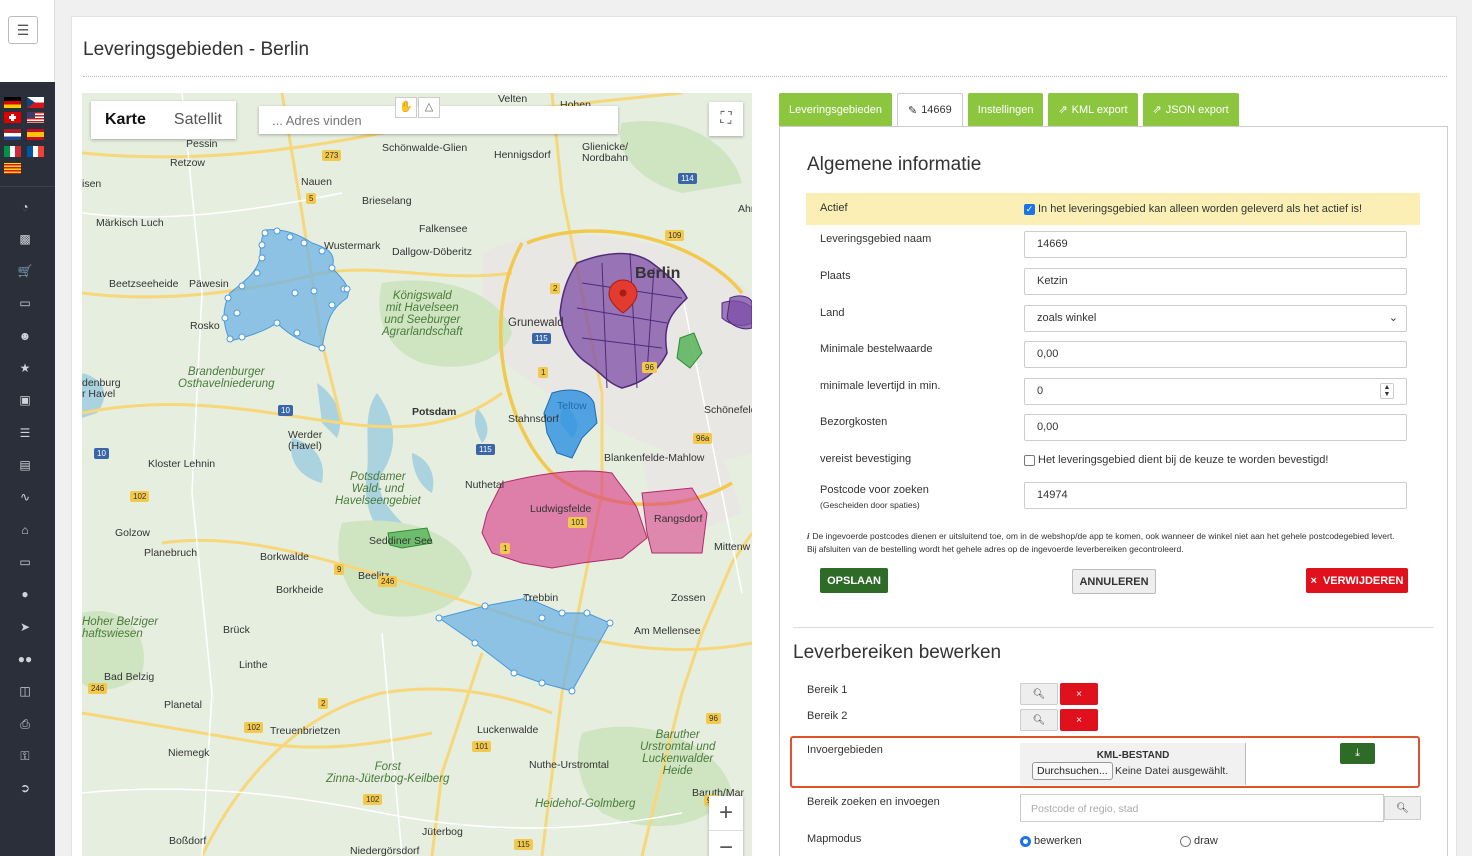  Describe the element at coordinates (25, 756) in the screenshot. I see `key-icon: ⚿` at that location.